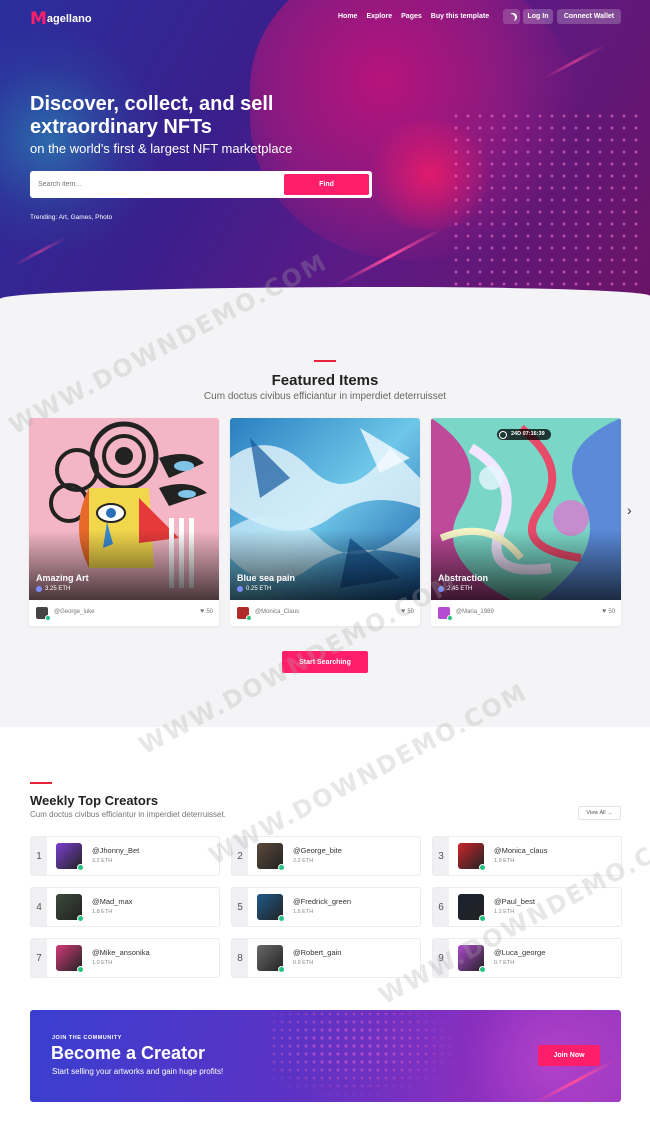  What do you see at coordinates (526, 613) in the screenshot?
I see `nft-card-footer: @Maria_1989 ♥ 50` at bounding box center [526, 613].